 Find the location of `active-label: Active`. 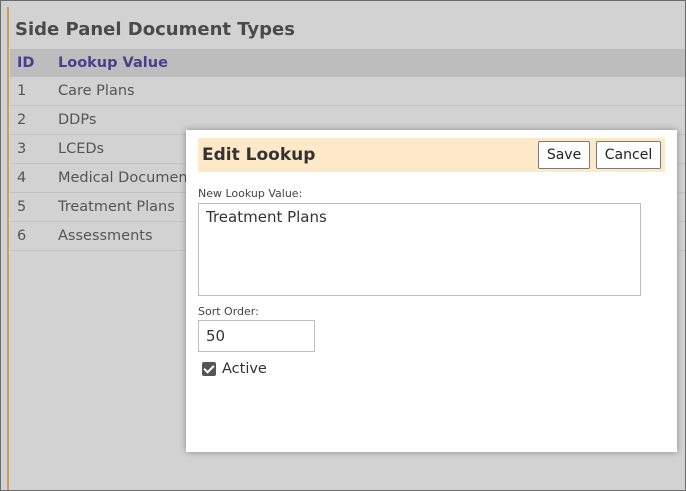

active-label: Active is located at coordinates (244, 369).